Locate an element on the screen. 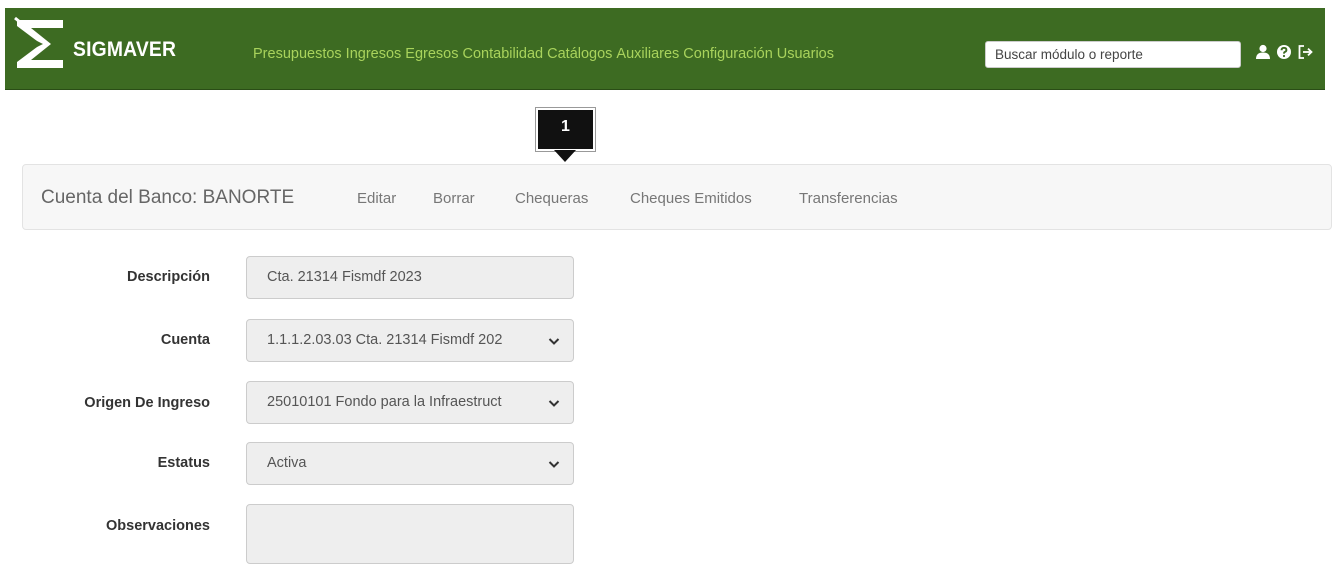  delete-link: Borrar is located at coordinates (454, 198).